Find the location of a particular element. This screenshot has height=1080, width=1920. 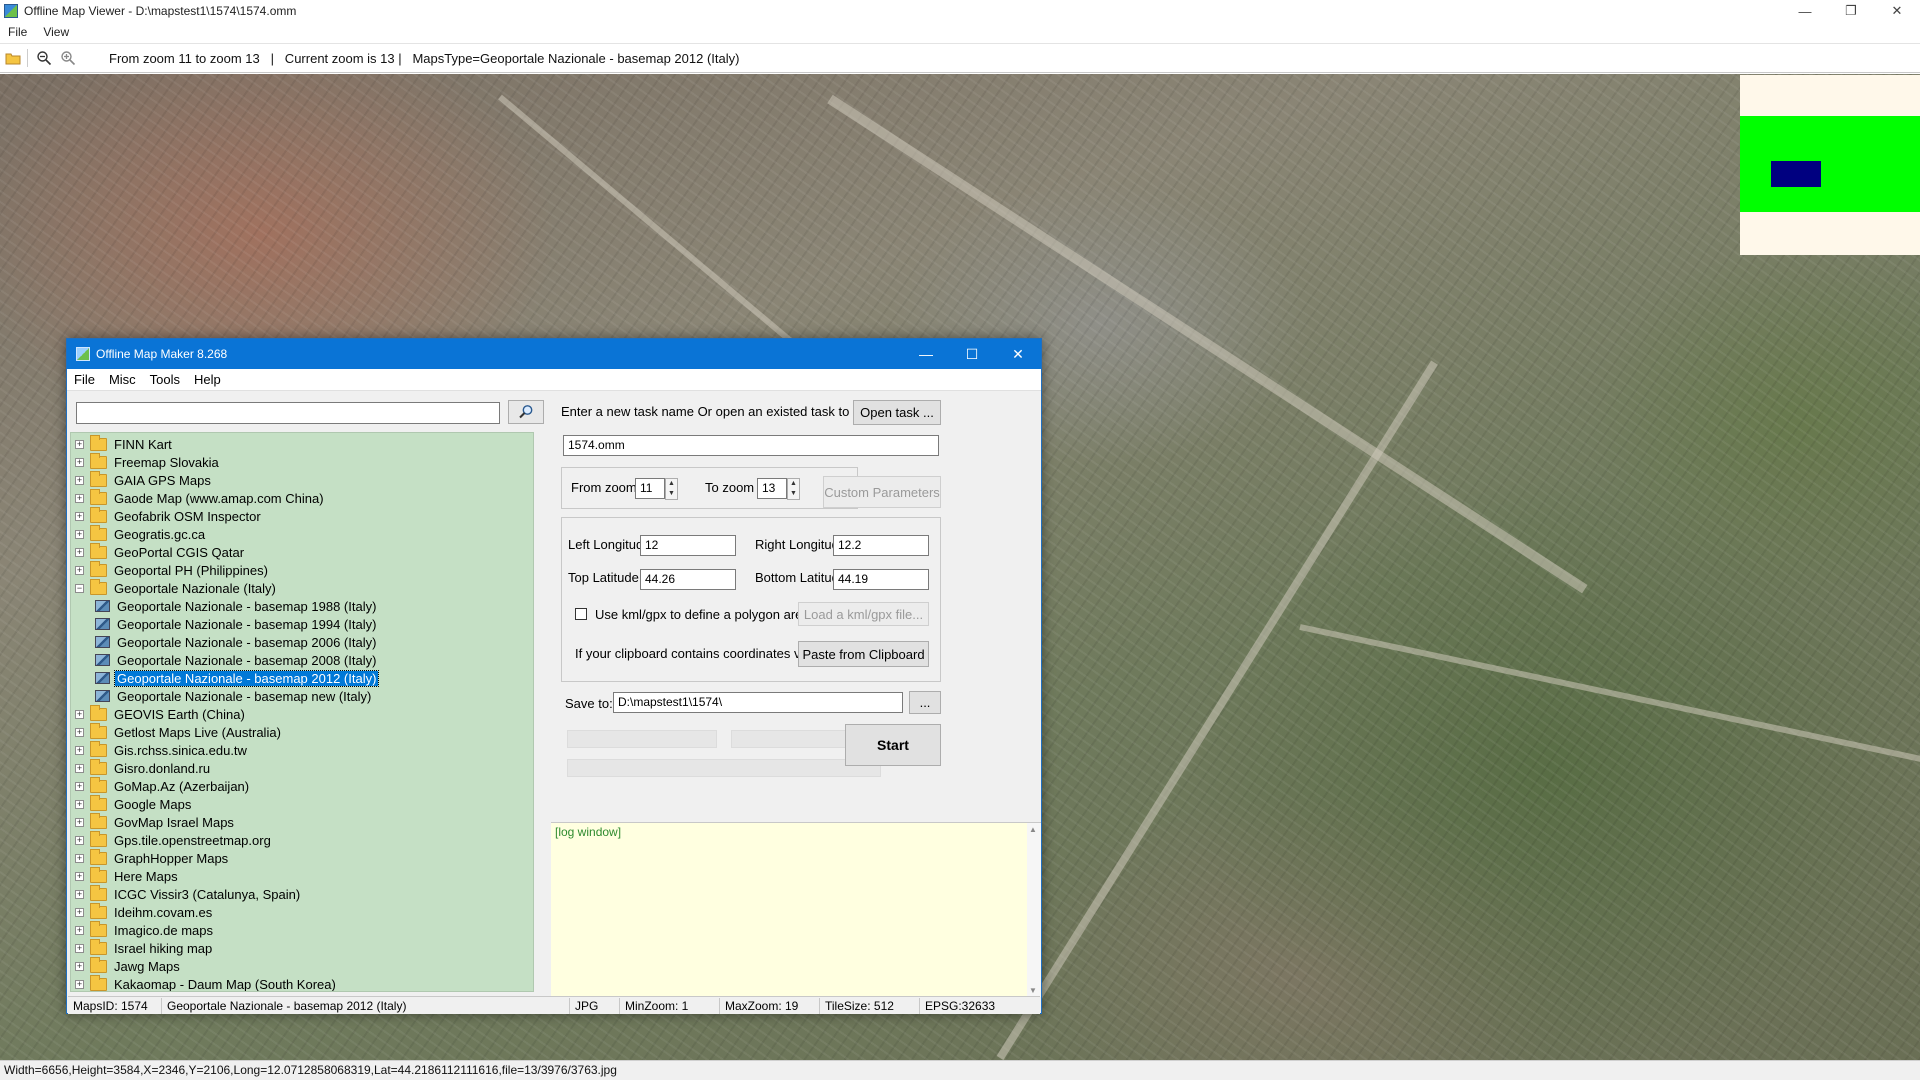

task-name-input: 1574.omm is located at coordinates (751, 445).